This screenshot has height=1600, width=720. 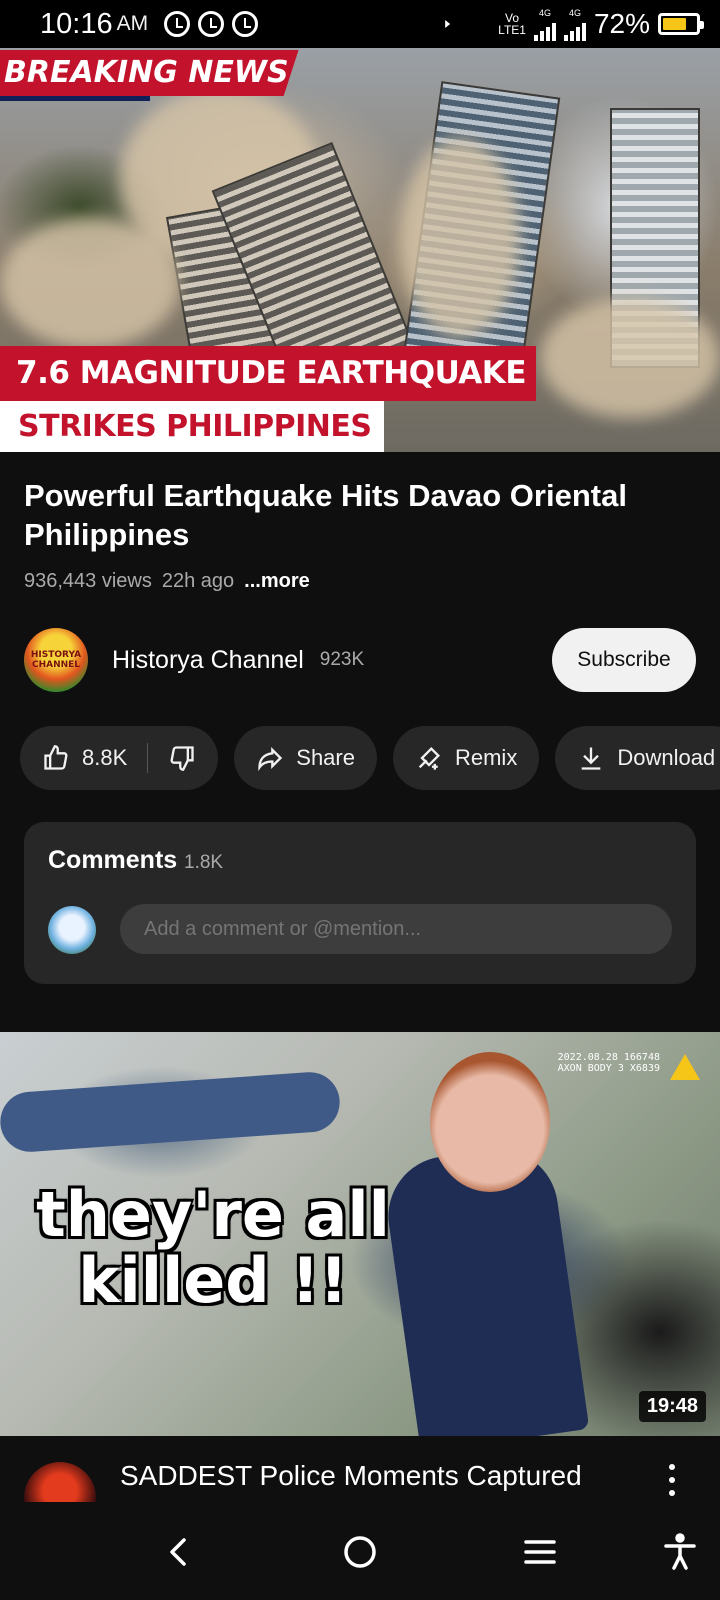 What do you see at coordinates (325, 757) in the screenshot?
I see `share-label: Share` at bounding box center [325, 757].